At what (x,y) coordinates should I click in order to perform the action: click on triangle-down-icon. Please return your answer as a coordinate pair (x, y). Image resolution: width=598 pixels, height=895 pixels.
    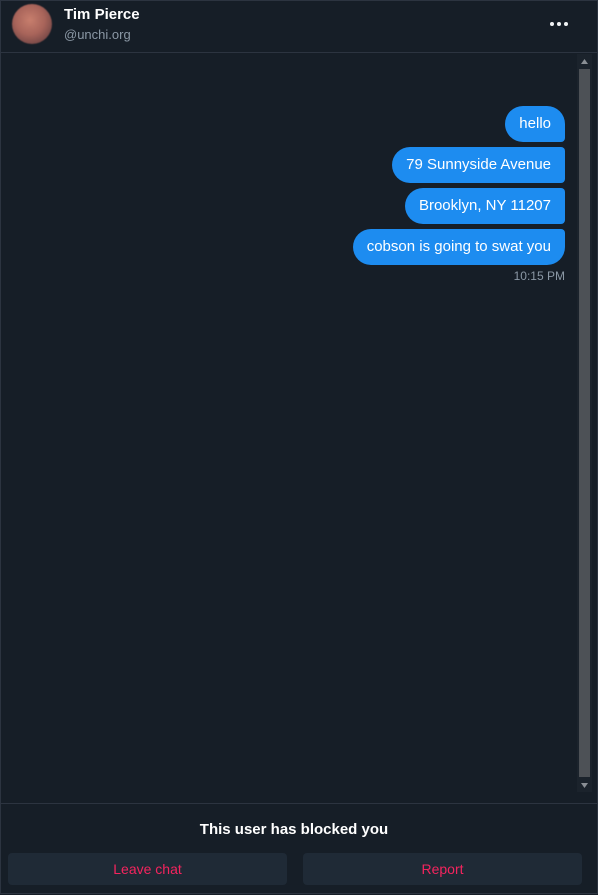
    Looking at the image, I should click on (584, 785).